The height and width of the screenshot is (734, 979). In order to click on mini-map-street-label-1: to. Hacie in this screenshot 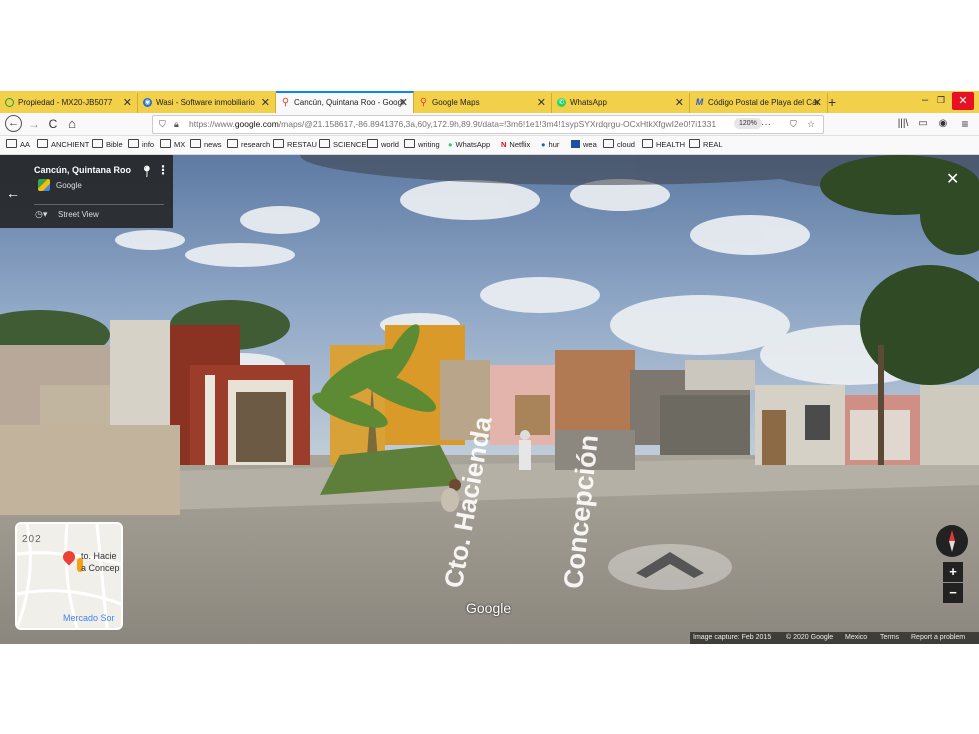, I will do `click(99, 556)`.